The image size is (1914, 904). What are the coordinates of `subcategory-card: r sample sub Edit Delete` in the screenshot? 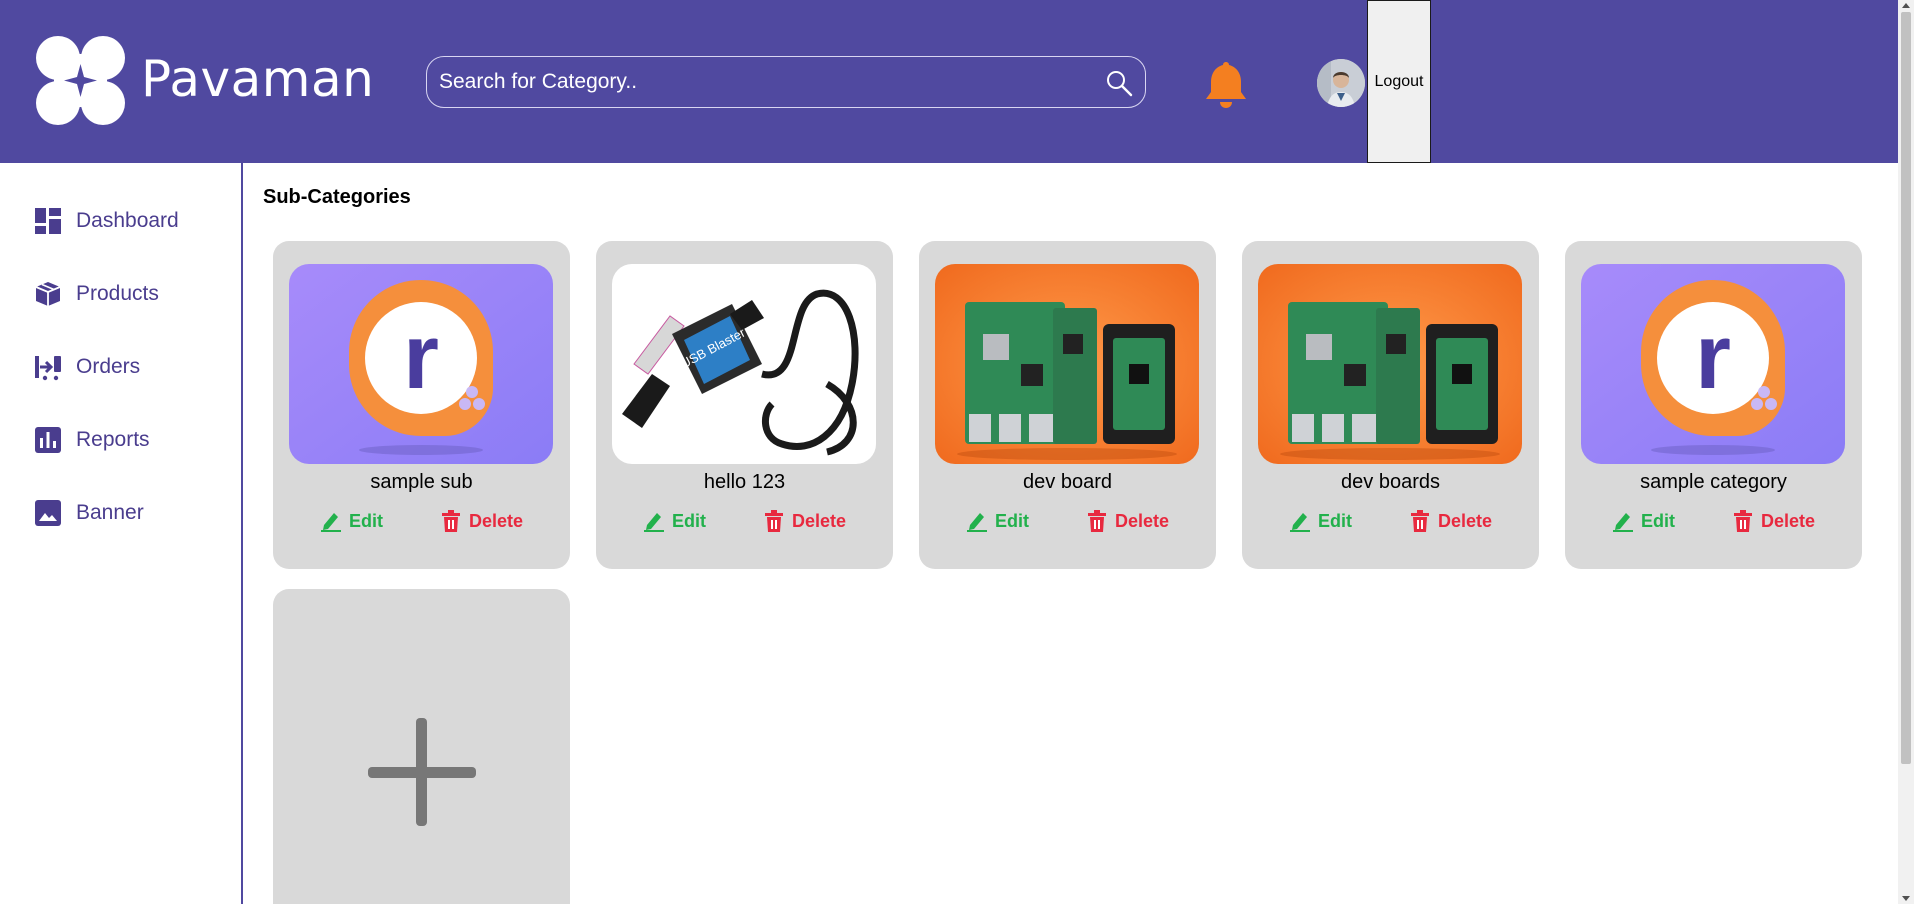 It's located at (421, 405).